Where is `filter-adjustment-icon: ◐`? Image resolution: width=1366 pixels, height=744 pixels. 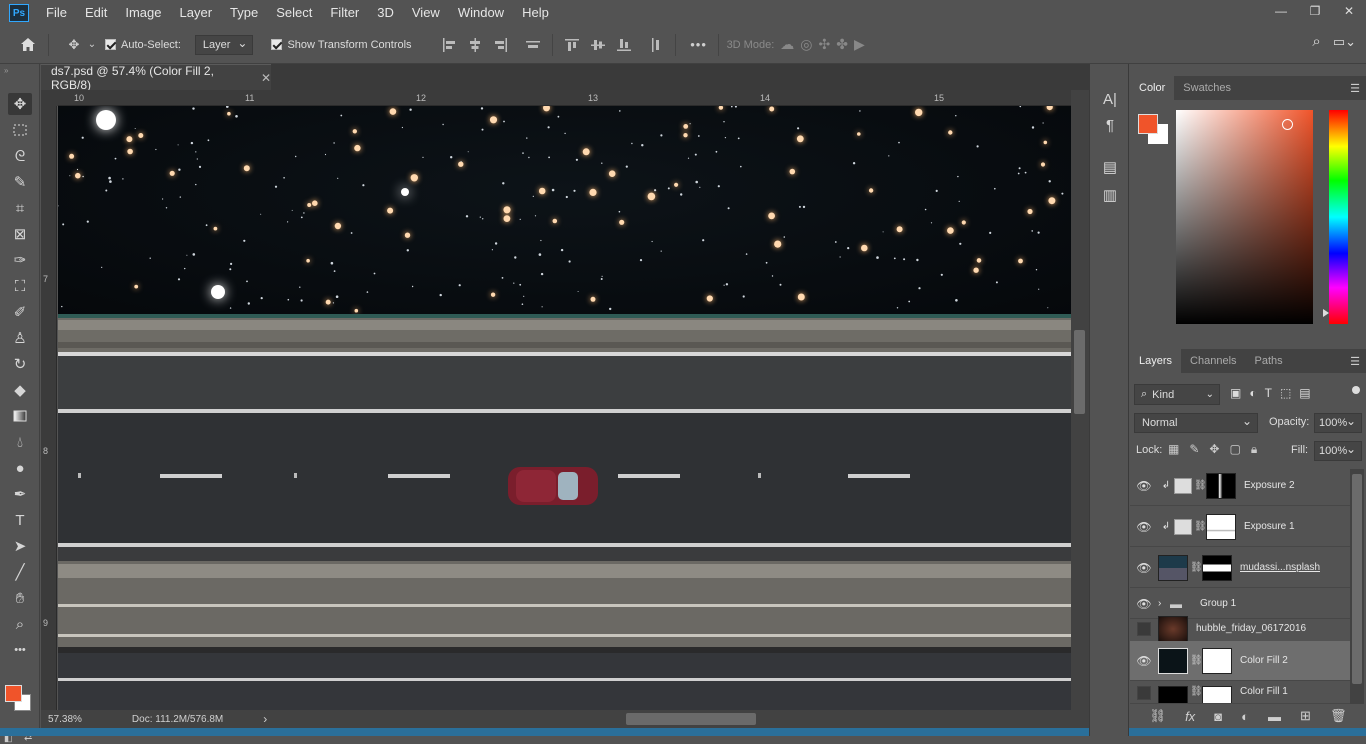 filter-adjustment-icon: ◐ is located at coordinates (1252, 393).